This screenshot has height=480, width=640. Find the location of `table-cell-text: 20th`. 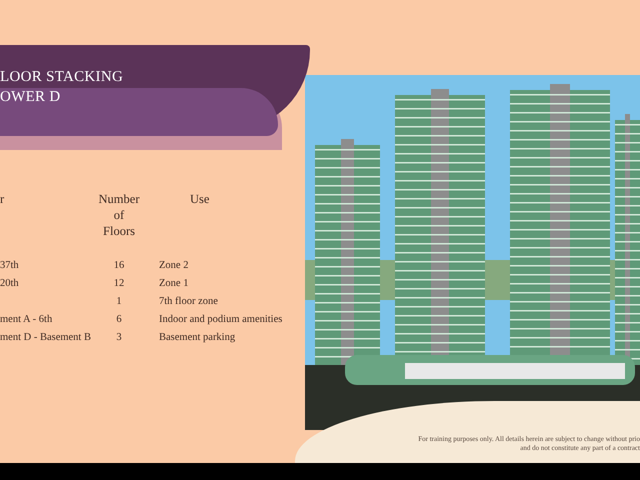

table-cell-text: 20th is located at coordinates (10, 284).